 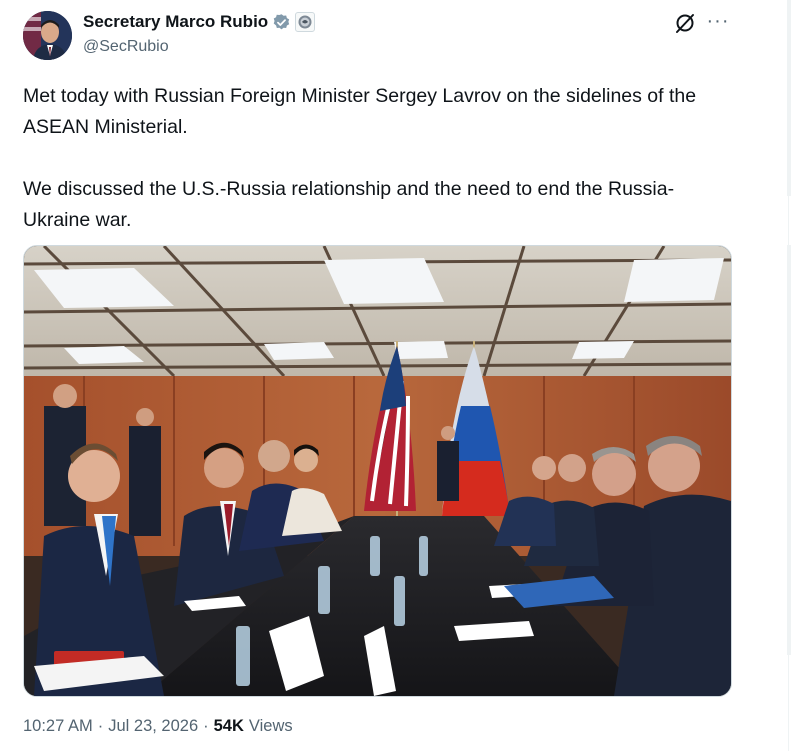 I want to click on views-label: Views, so click(x=270, y=726).